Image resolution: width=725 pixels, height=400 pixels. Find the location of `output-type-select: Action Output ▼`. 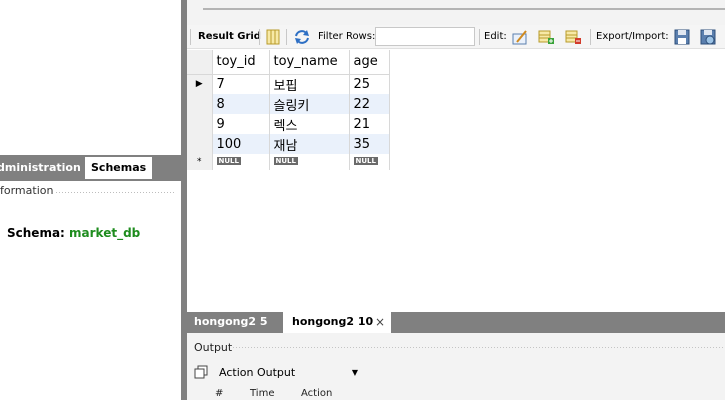

output-type-select: Action Output ▼ is located at coordinates (289, 372).